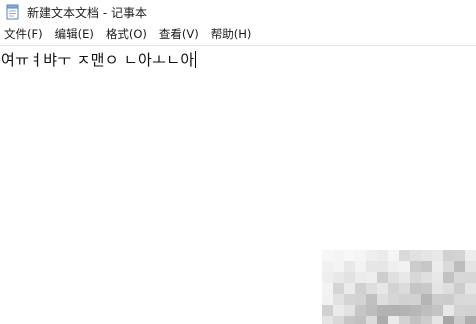 The image size is (476, 324). Describe the element at coordinates (24, 34) in the screenshot. I see `menu-file: 文件(F)` at that location.